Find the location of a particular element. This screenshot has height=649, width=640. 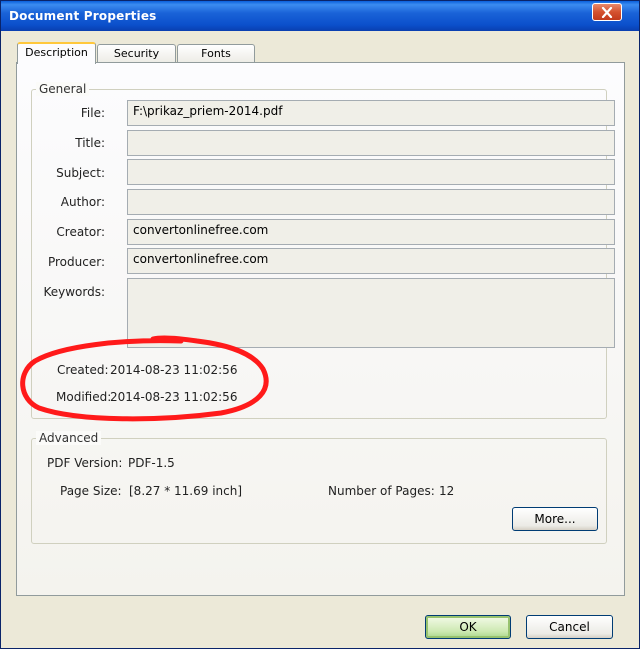

cancel-button: Cancel is located at coordinates (569, 627).